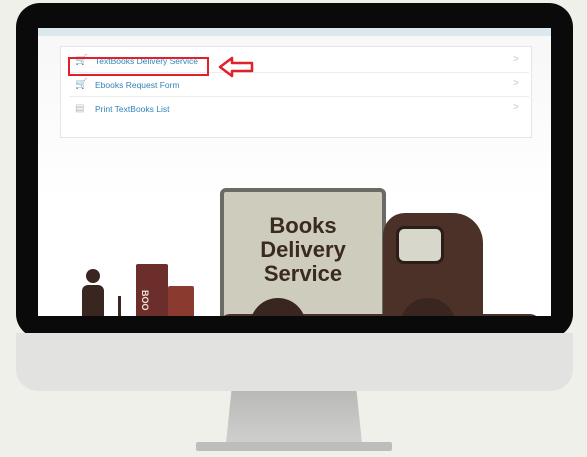 This screenshot has width=587, height=457. Describe the element at coordinates (299, 108) in the screenshot. I see `menu-item-print-textbooks: ▤ Print TextBooks List >` at that location.